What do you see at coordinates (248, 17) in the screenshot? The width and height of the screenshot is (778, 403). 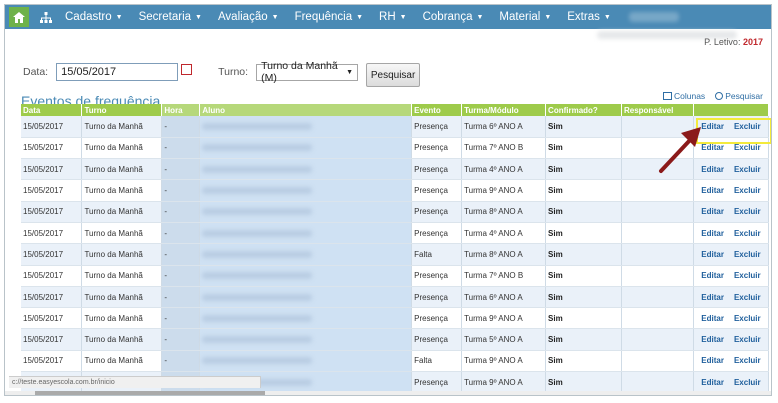 I see `nav-item-2: Avaliação ▼` at bounding box center [248, 17].